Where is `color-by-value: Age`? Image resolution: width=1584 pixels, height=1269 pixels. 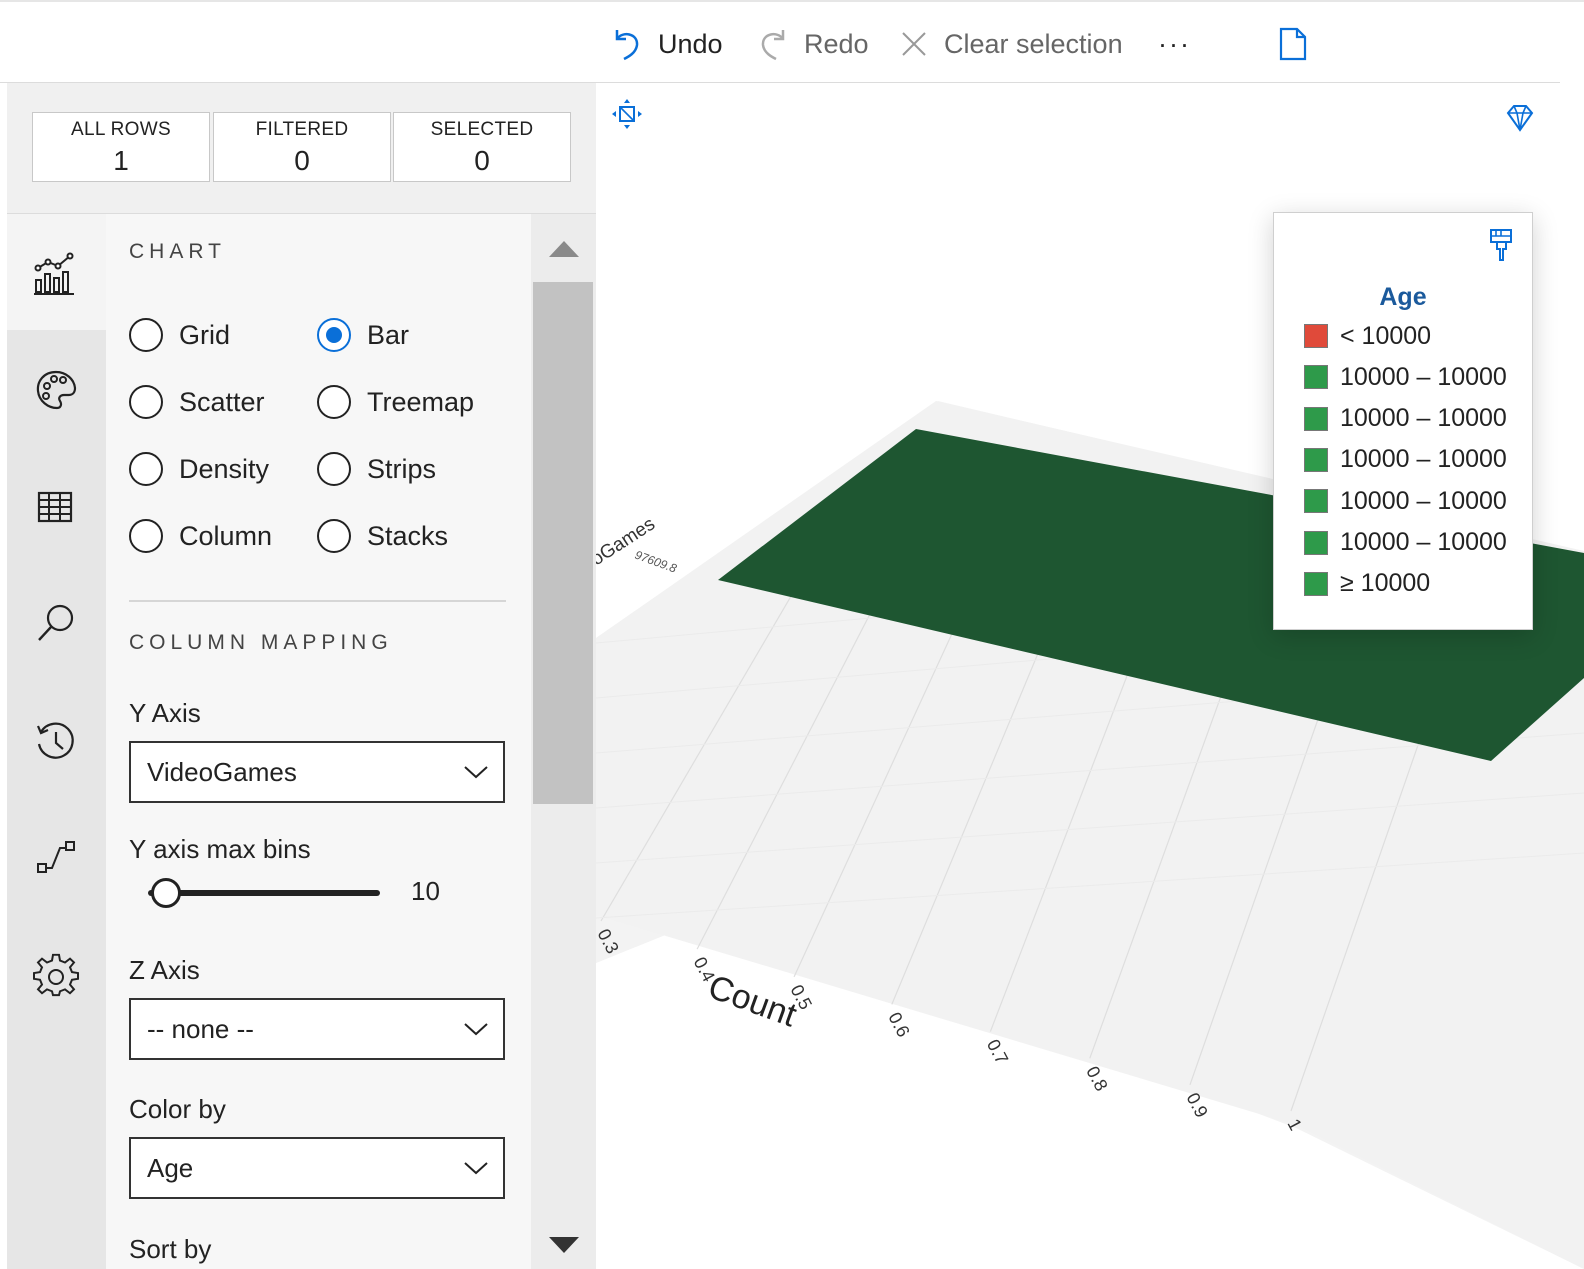 color-by-value: Age is located at coordinates (170, 1168).